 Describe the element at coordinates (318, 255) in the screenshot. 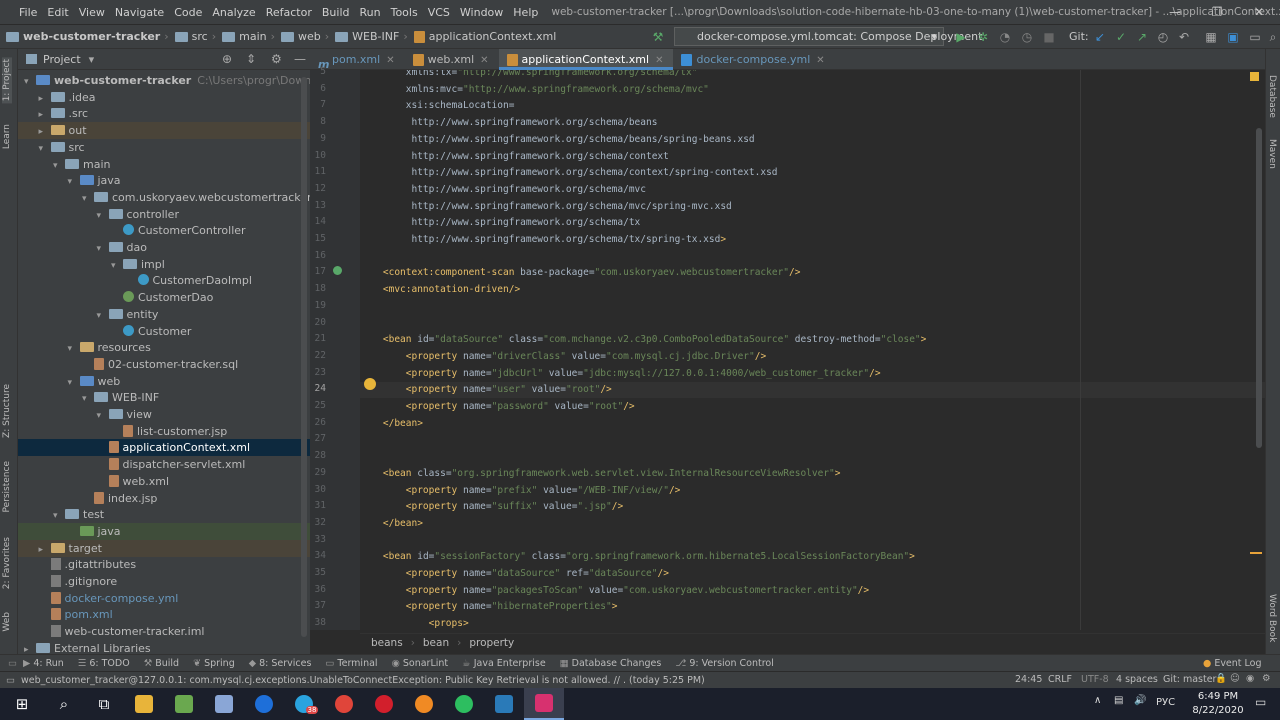

I see `line-number: 16` at that location.